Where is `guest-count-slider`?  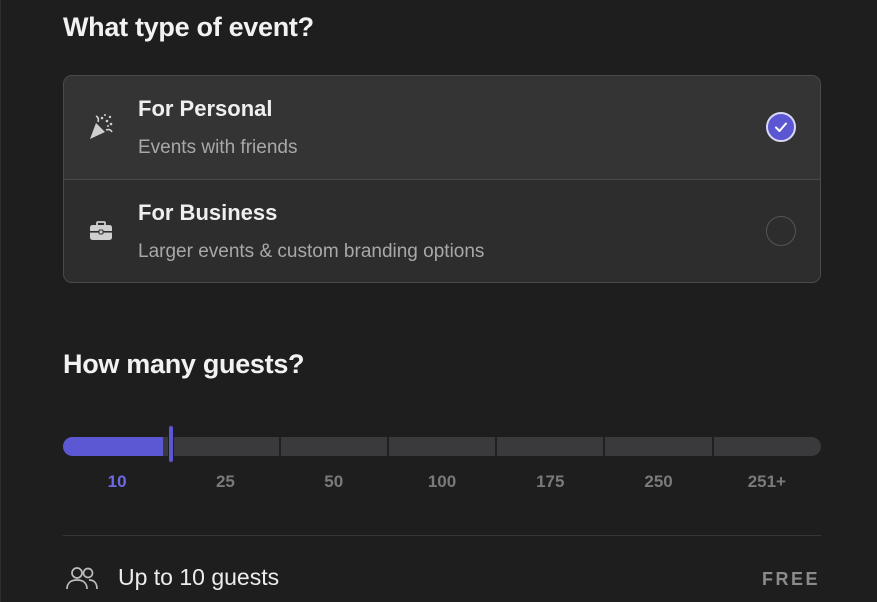 guest-count-slider is located at coordinates (442, 444).